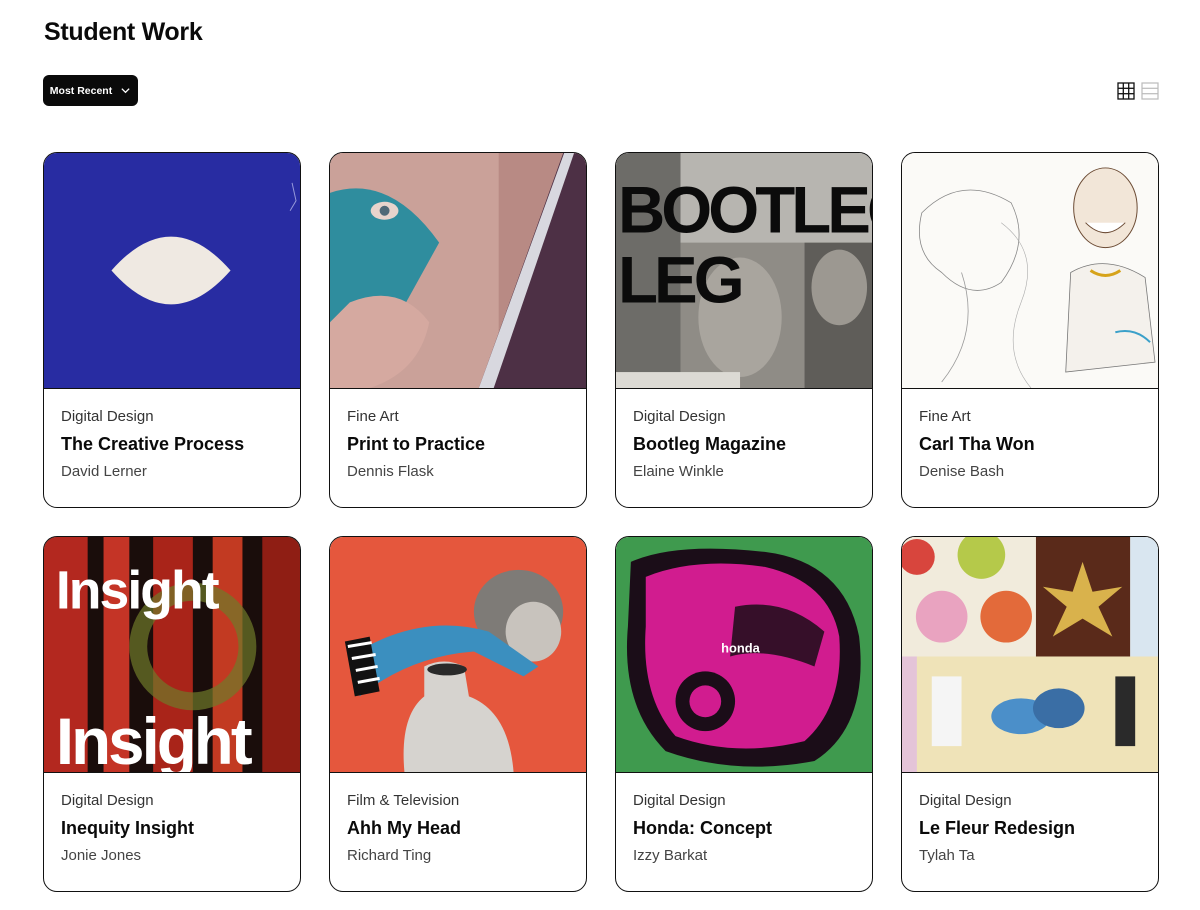  What do you see at coordinates (977, 444) in the screenshot?
I see `card-title: Carl Tha Won` at bounding box center [977, 444].